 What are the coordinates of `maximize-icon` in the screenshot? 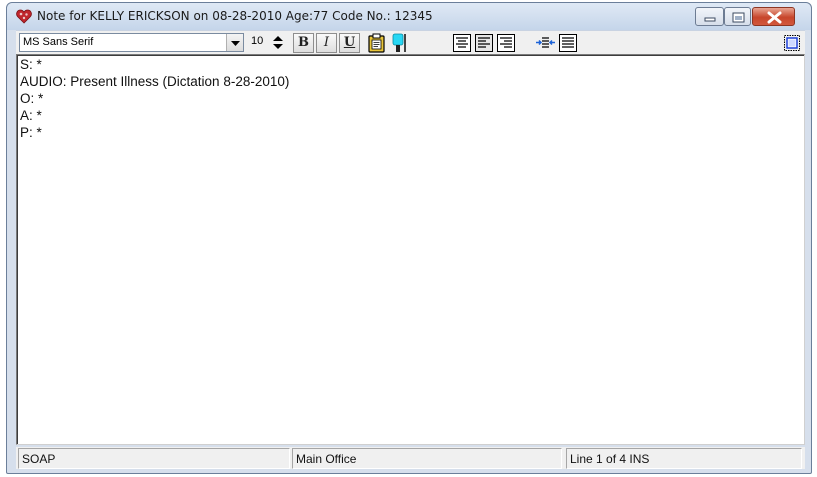 It's located at (738, 17).